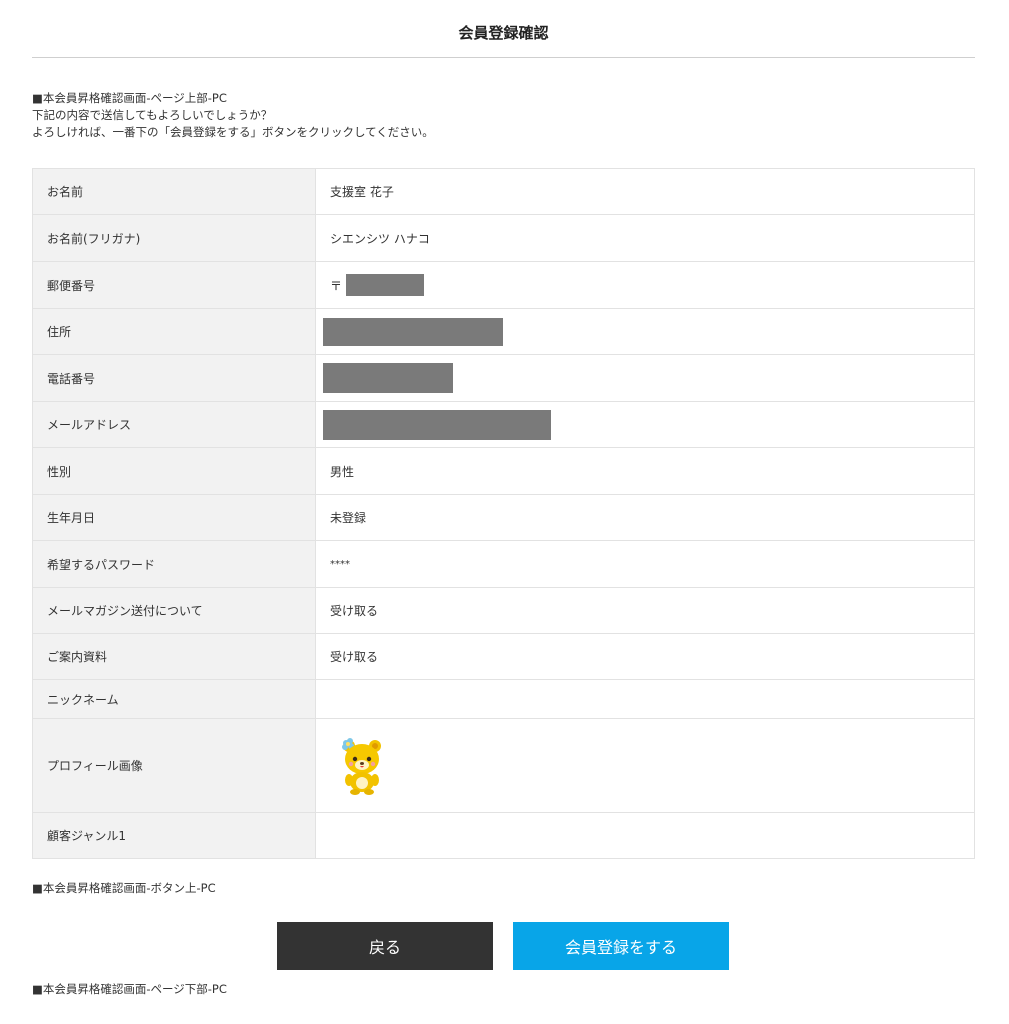  What do you see at coordinates (645, 471) in the screenshot?
I see `value-gender: 男性` at bounding box center [645, 471].